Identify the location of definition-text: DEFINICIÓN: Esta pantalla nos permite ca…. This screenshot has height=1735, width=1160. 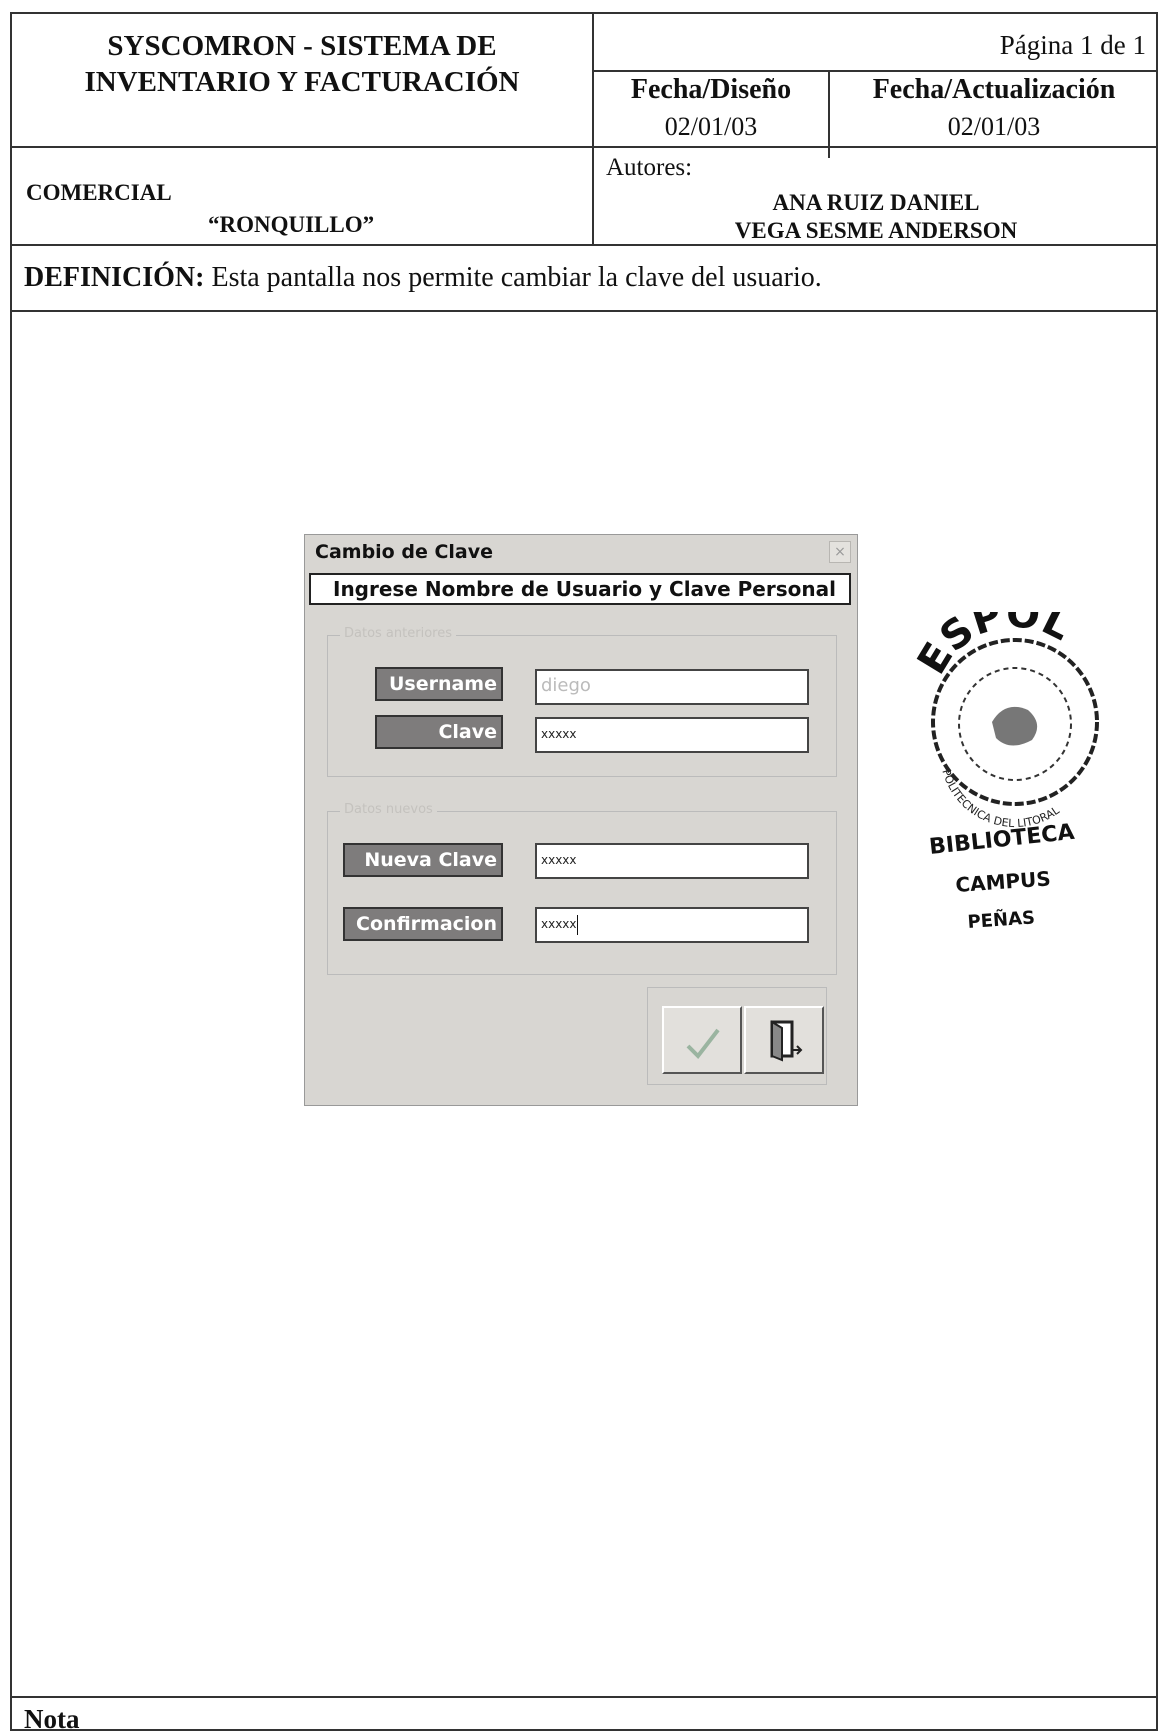
(423, 278).